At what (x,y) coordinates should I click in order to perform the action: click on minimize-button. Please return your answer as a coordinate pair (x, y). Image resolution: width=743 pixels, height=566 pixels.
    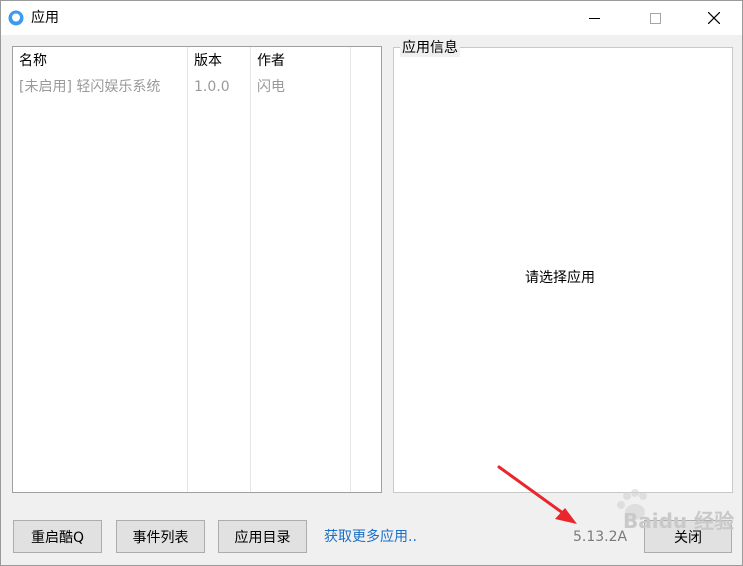
    Looking at the image, I should click on (594, 18).